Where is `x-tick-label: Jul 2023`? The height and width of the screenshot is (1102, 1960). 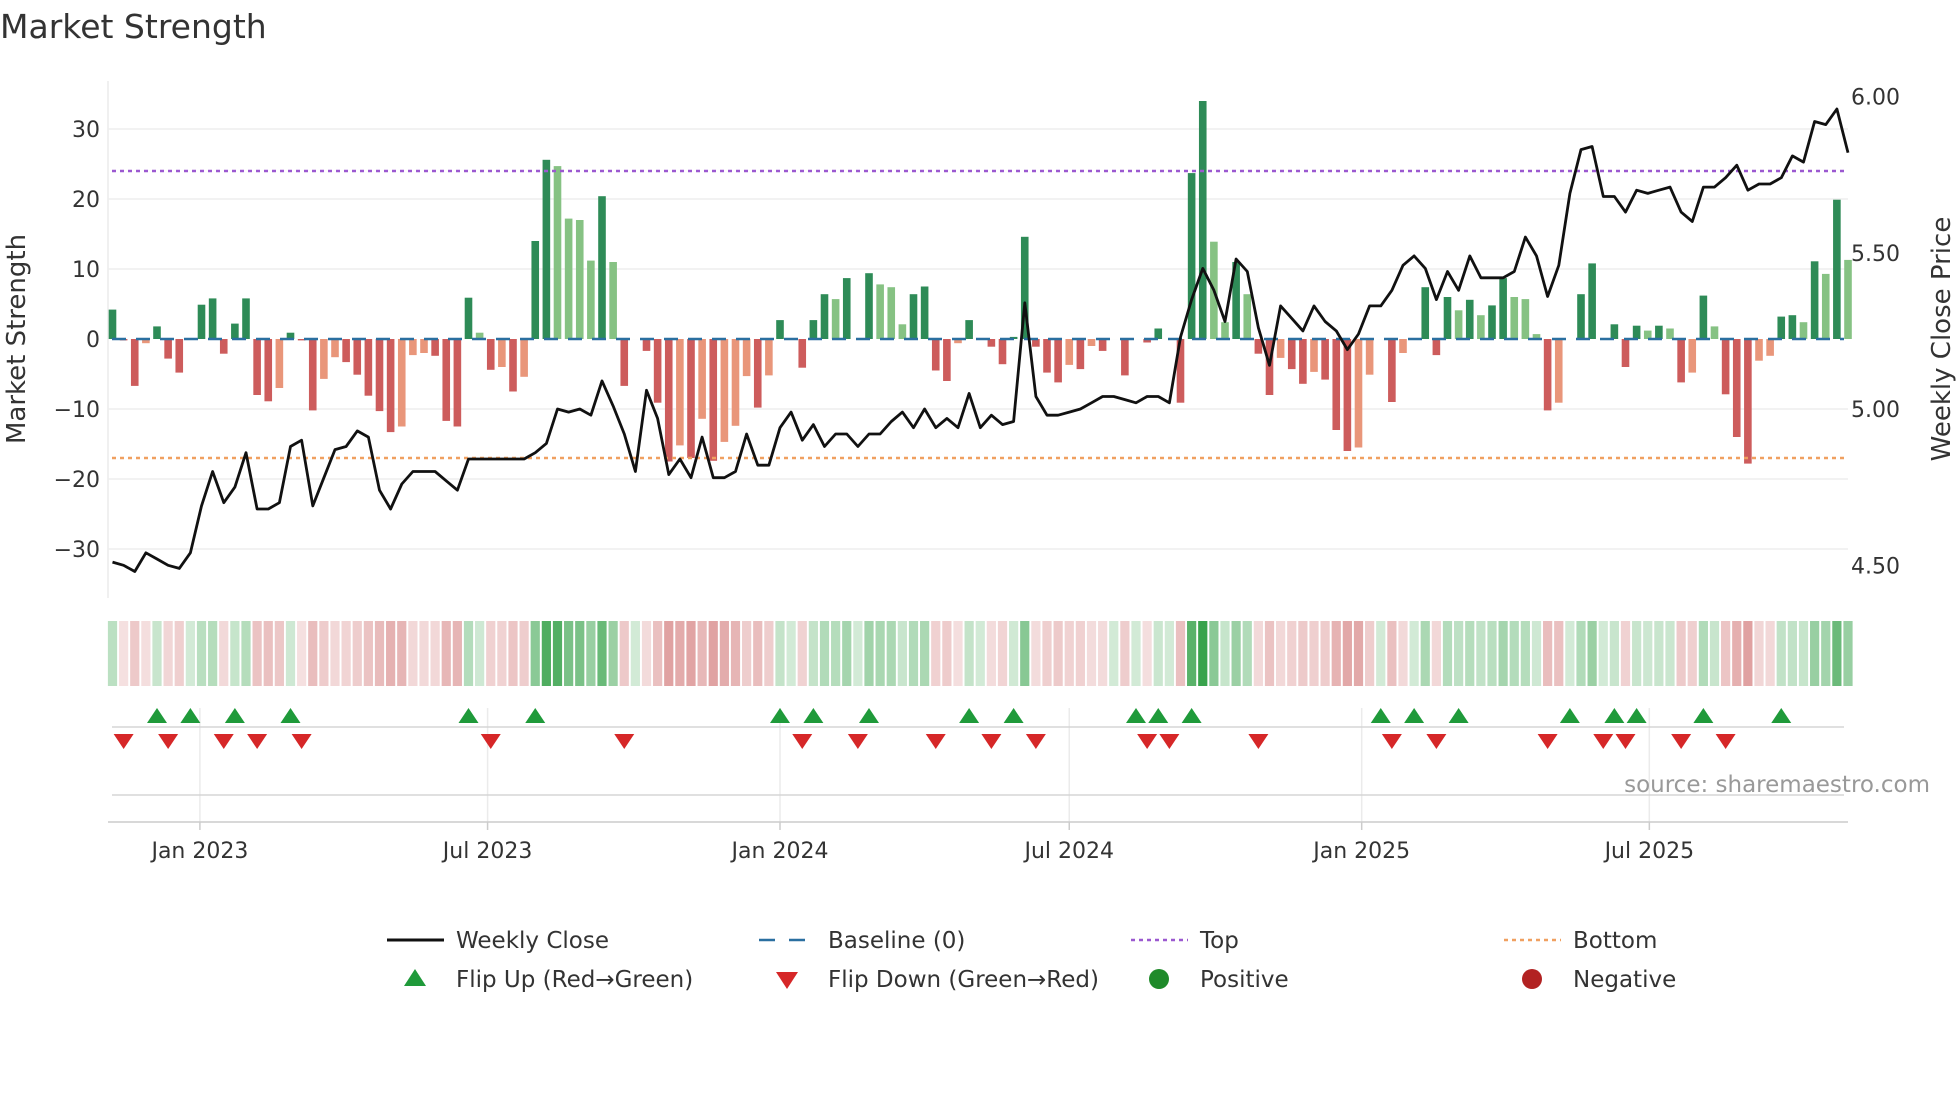 x-tick-label: Jul 2023 is located at coordinates (487, 851).